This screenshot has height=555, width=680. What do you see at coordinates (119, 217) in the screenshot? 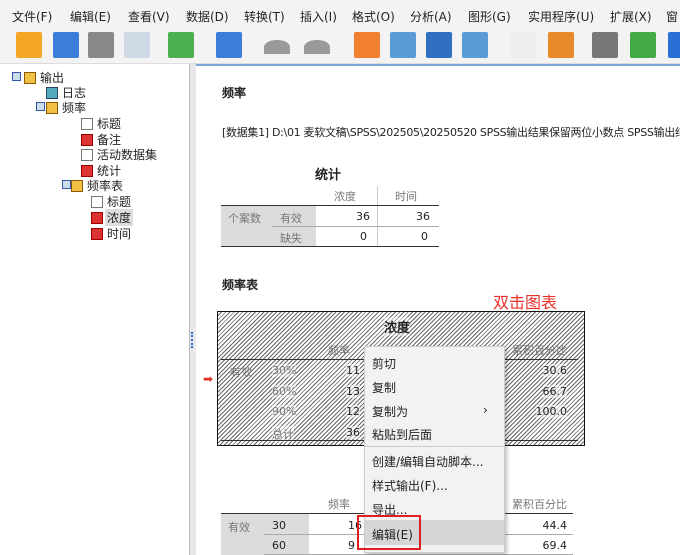
I see `tree-item-label: 浓度` at bounding box center [119, 217].